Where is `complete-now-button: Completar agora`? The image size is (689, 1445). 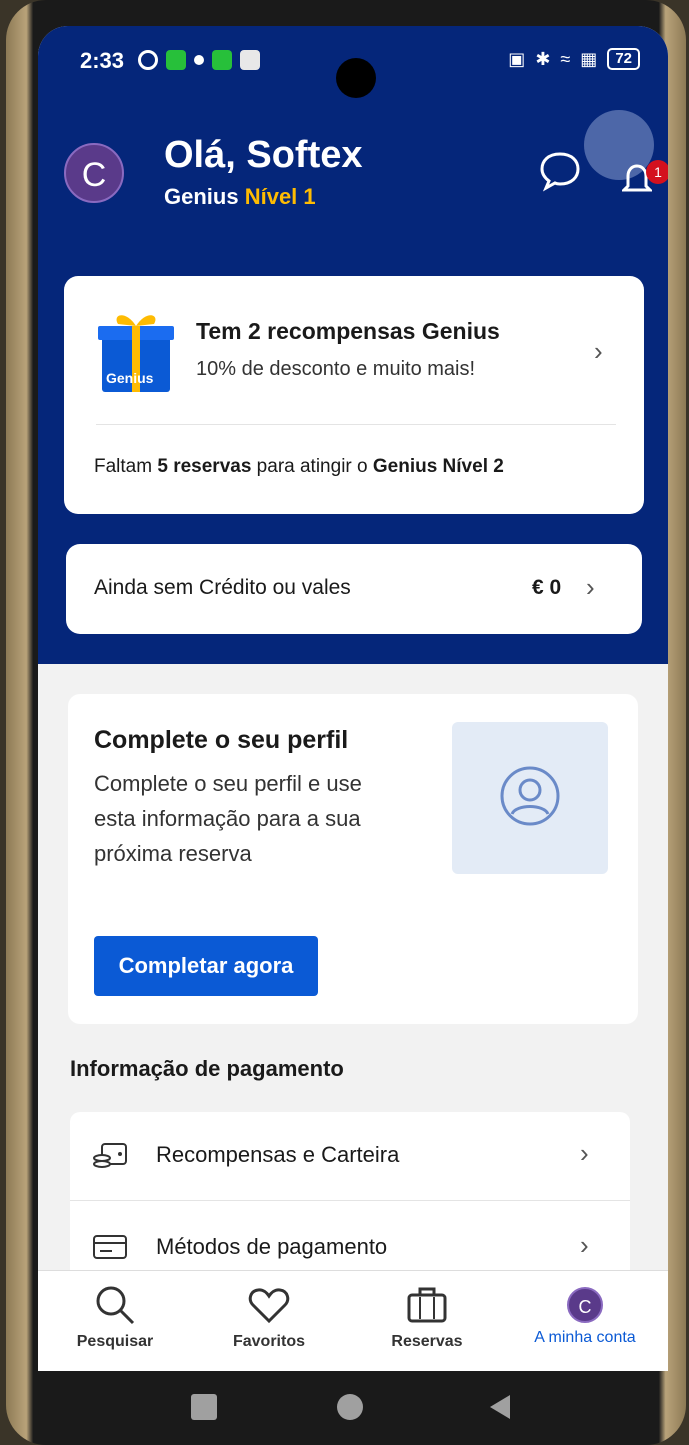
complete-now-button: Completar agora is located at coordinates (206, 966).